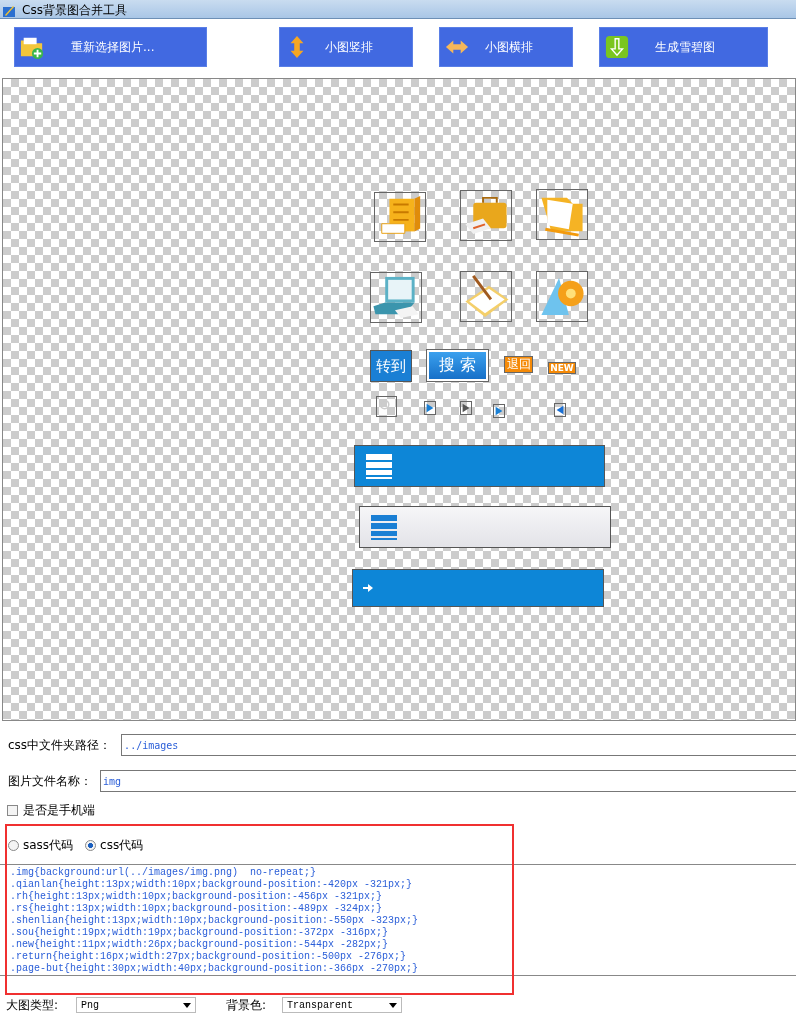 This screenshot has width=796, height=1015. Describe the element at coordinates (12, 810) in the screenshot. I see `checkbox` at that location.